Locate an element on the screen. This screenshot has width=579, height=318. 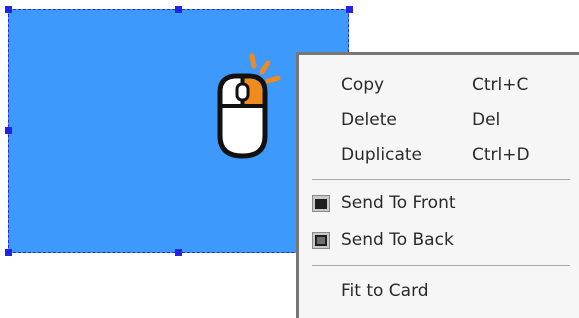
menu-item-label: Send To Back is located at coordinates (397, 240).